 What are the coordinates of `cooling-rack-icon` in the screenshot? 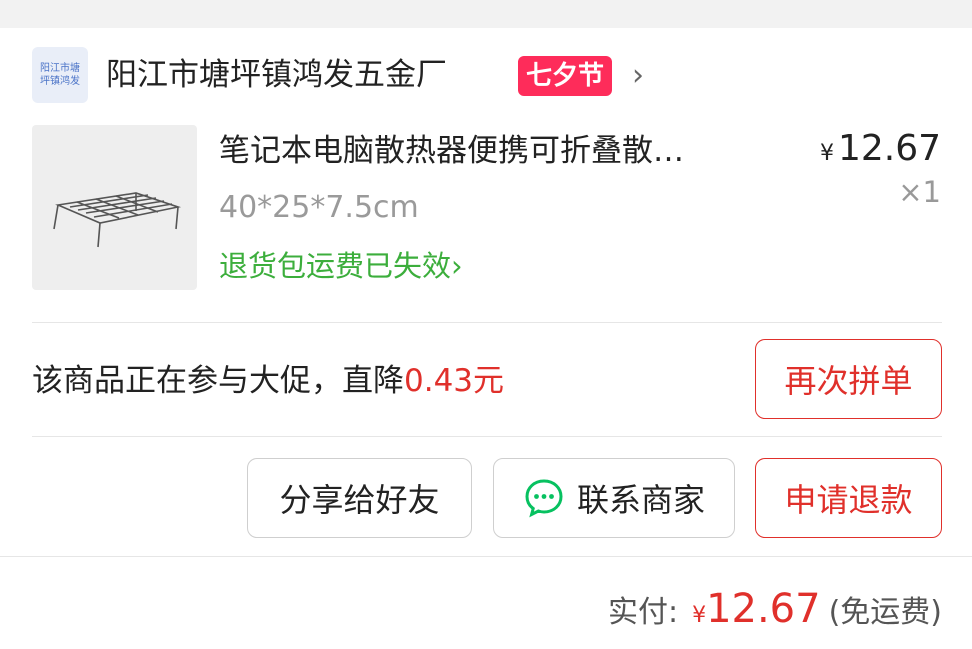 It's located at (117, 220).